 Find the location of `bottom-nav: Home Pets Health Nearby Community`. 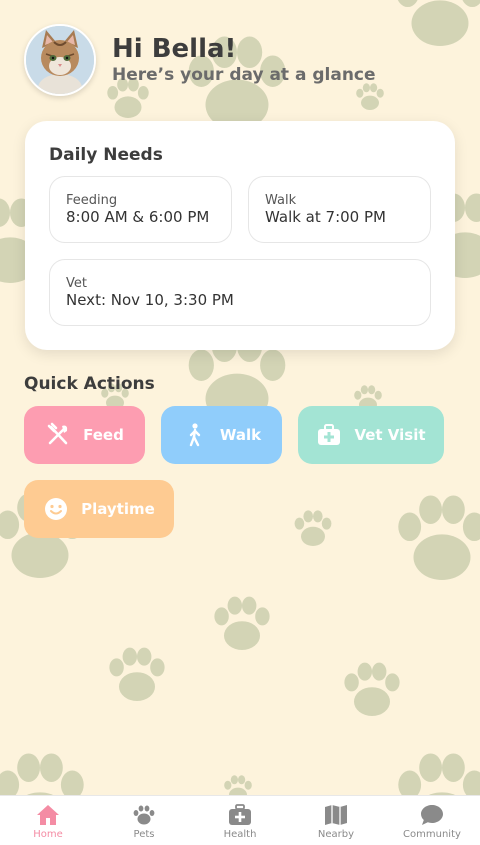

bottom-nav: Home Pets Health Nearby Community is located at coordinates (240, 820).